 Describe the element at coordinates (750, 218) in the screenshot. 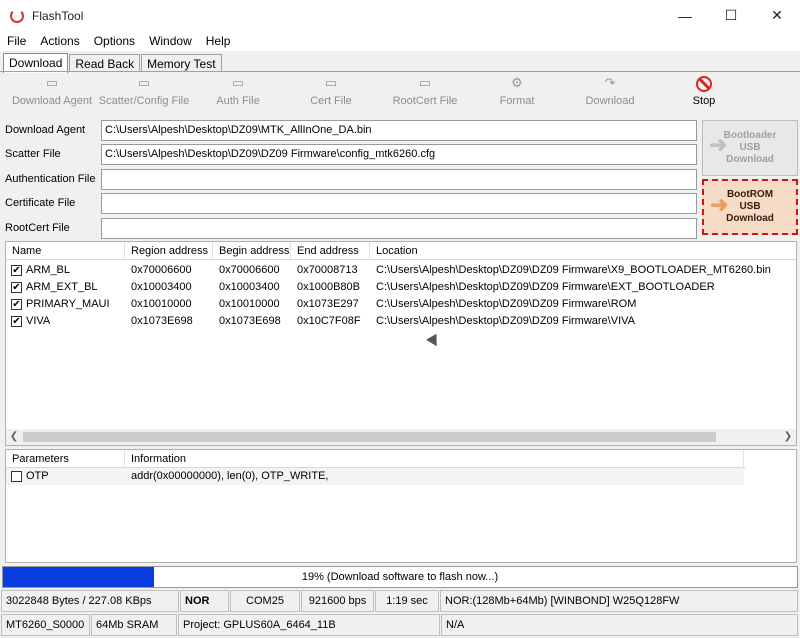

I see `bootrom-line3: Download` at that location.